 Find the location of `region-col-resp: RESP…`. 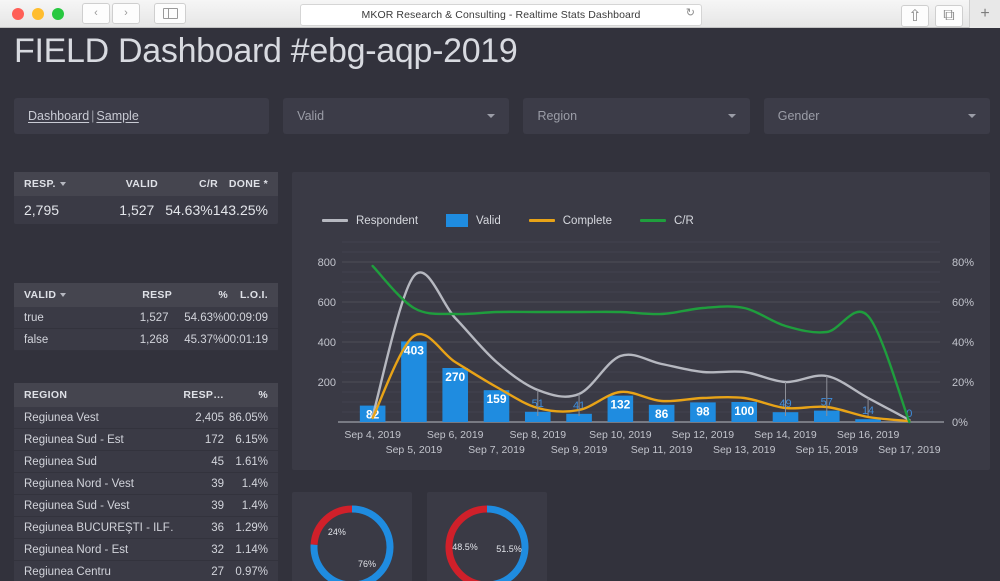

region-col-resp: RESP… is located at coordinates (199, 395).